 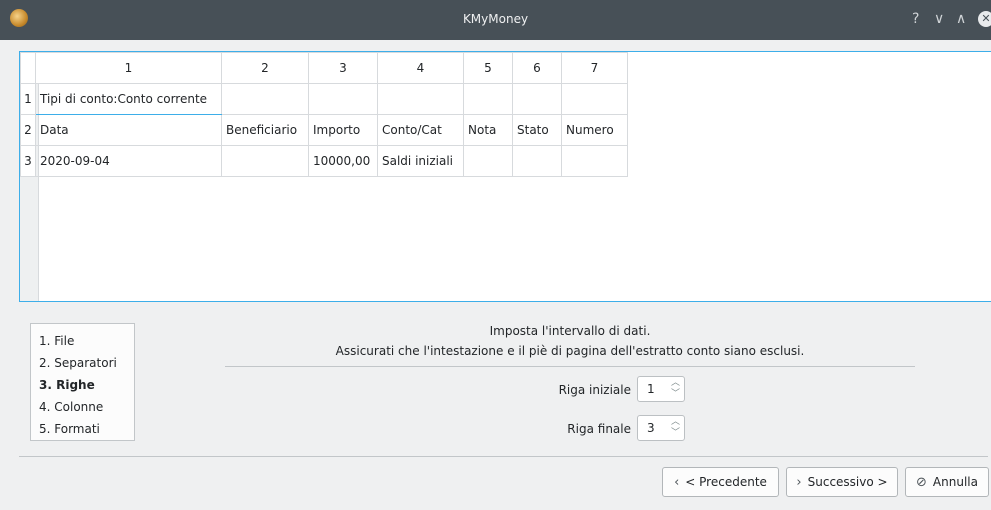 I want to click on table-cell: Data, so click(x=128, y=130).